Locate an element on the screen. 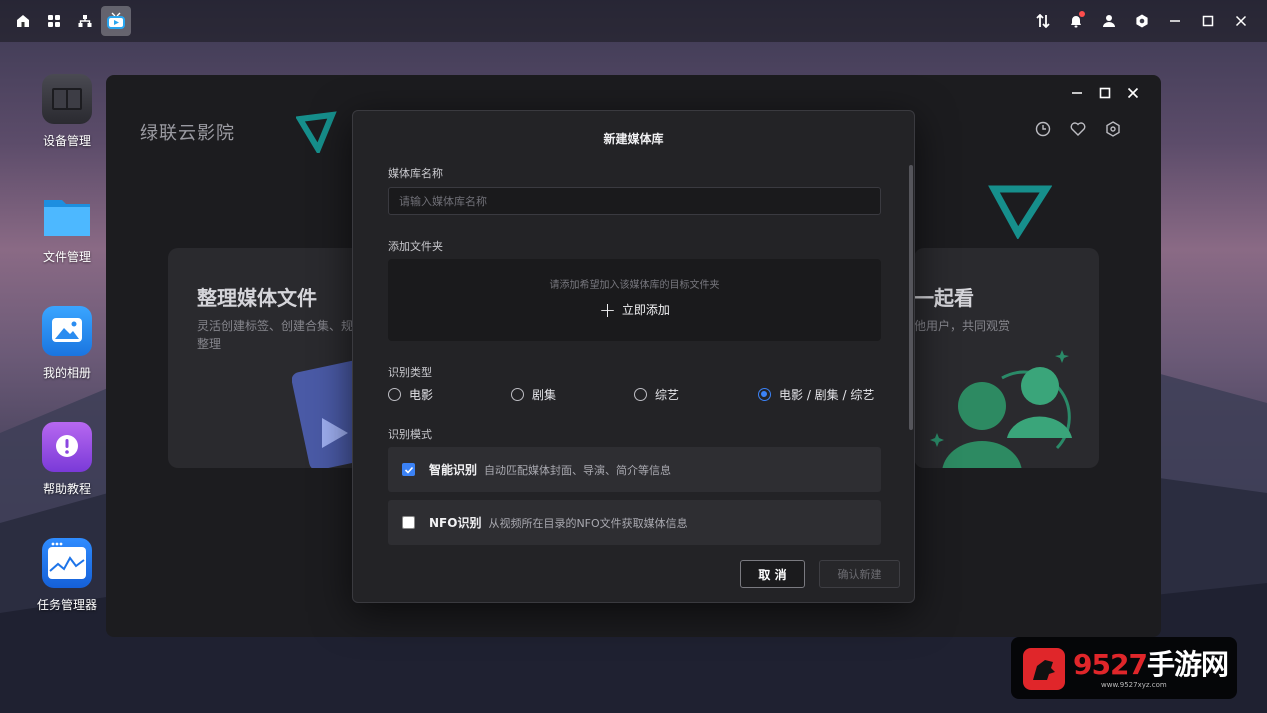  desktop-item-photos: 我的相册 is located at coordinates (67, 343).